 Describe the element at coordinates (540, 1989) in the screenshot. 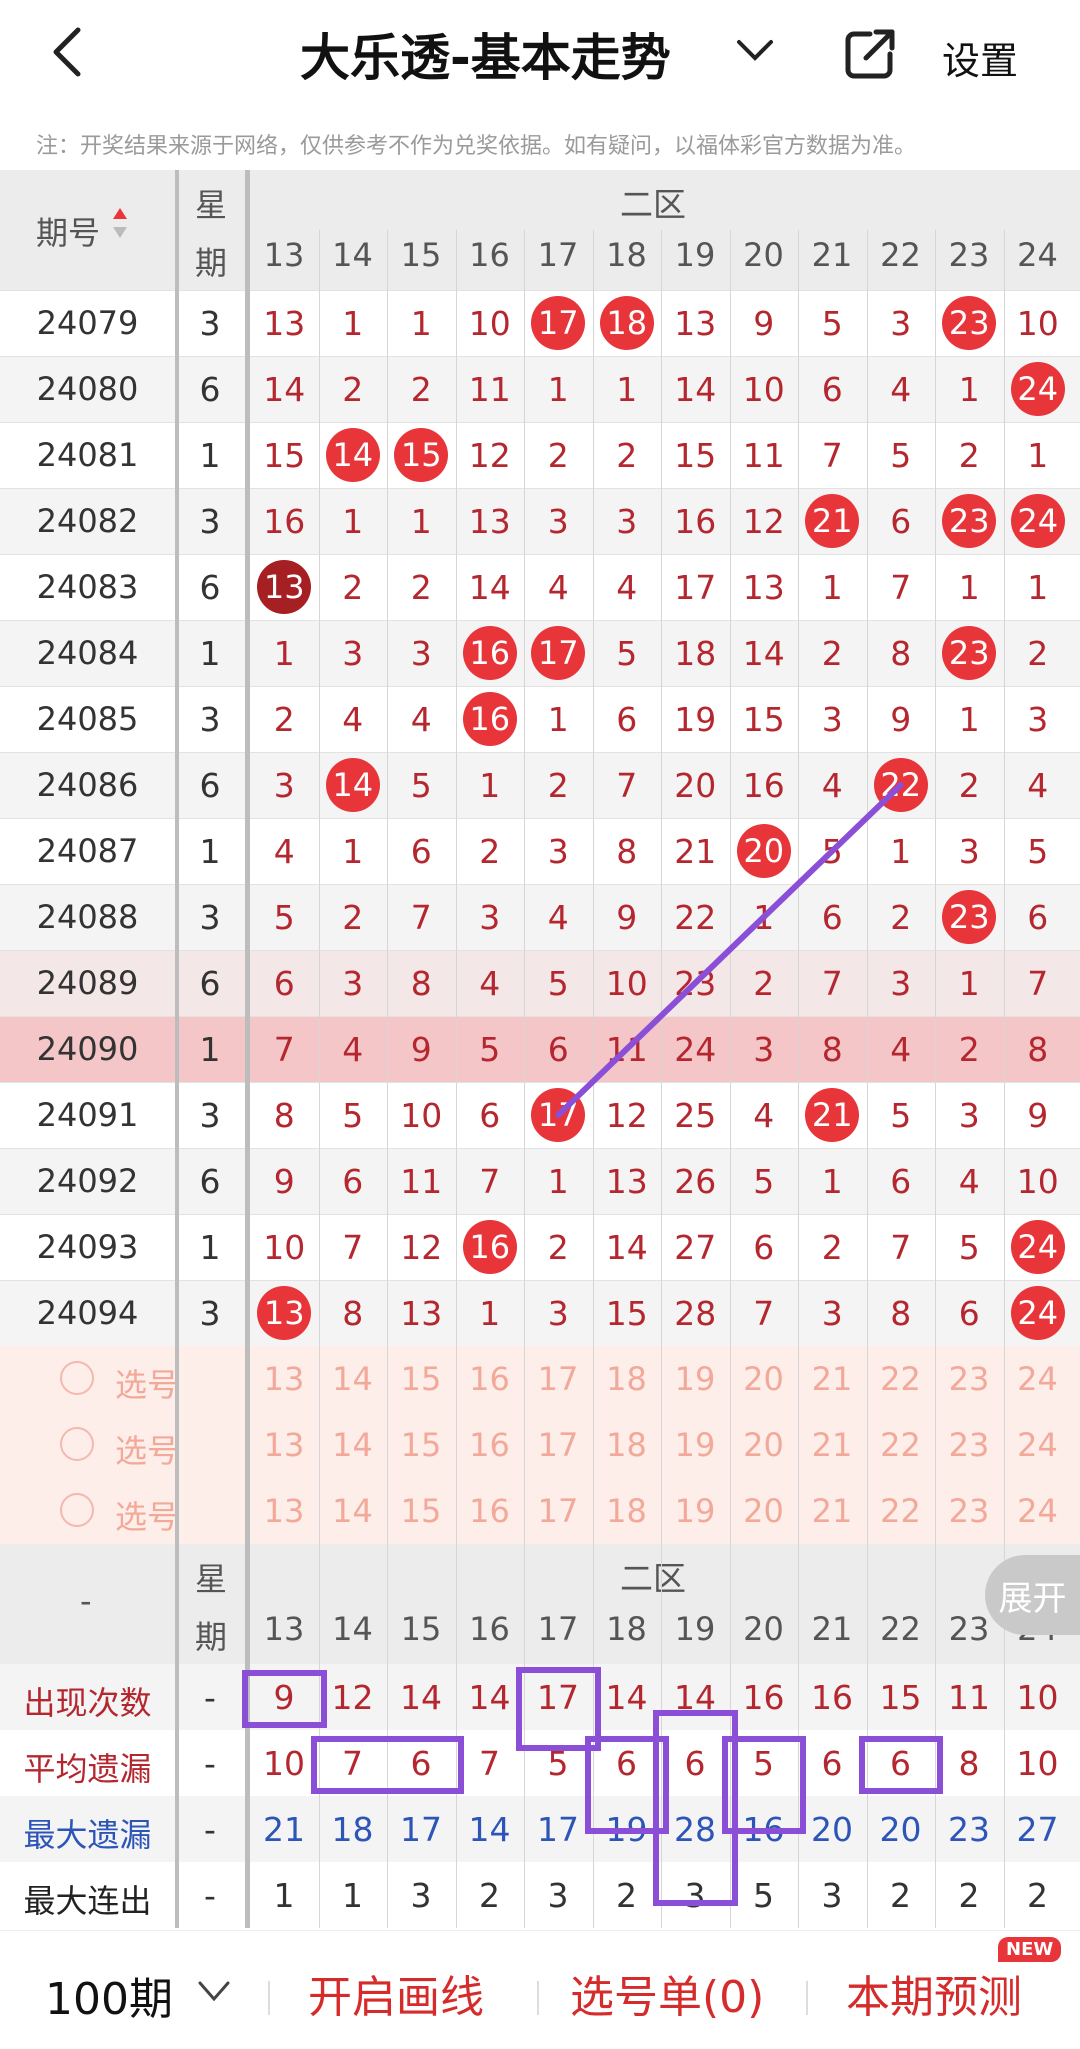

I see `bottom-toolbar: 100期 开启画线 选号单(0) 本期预测 NEW` at that location.